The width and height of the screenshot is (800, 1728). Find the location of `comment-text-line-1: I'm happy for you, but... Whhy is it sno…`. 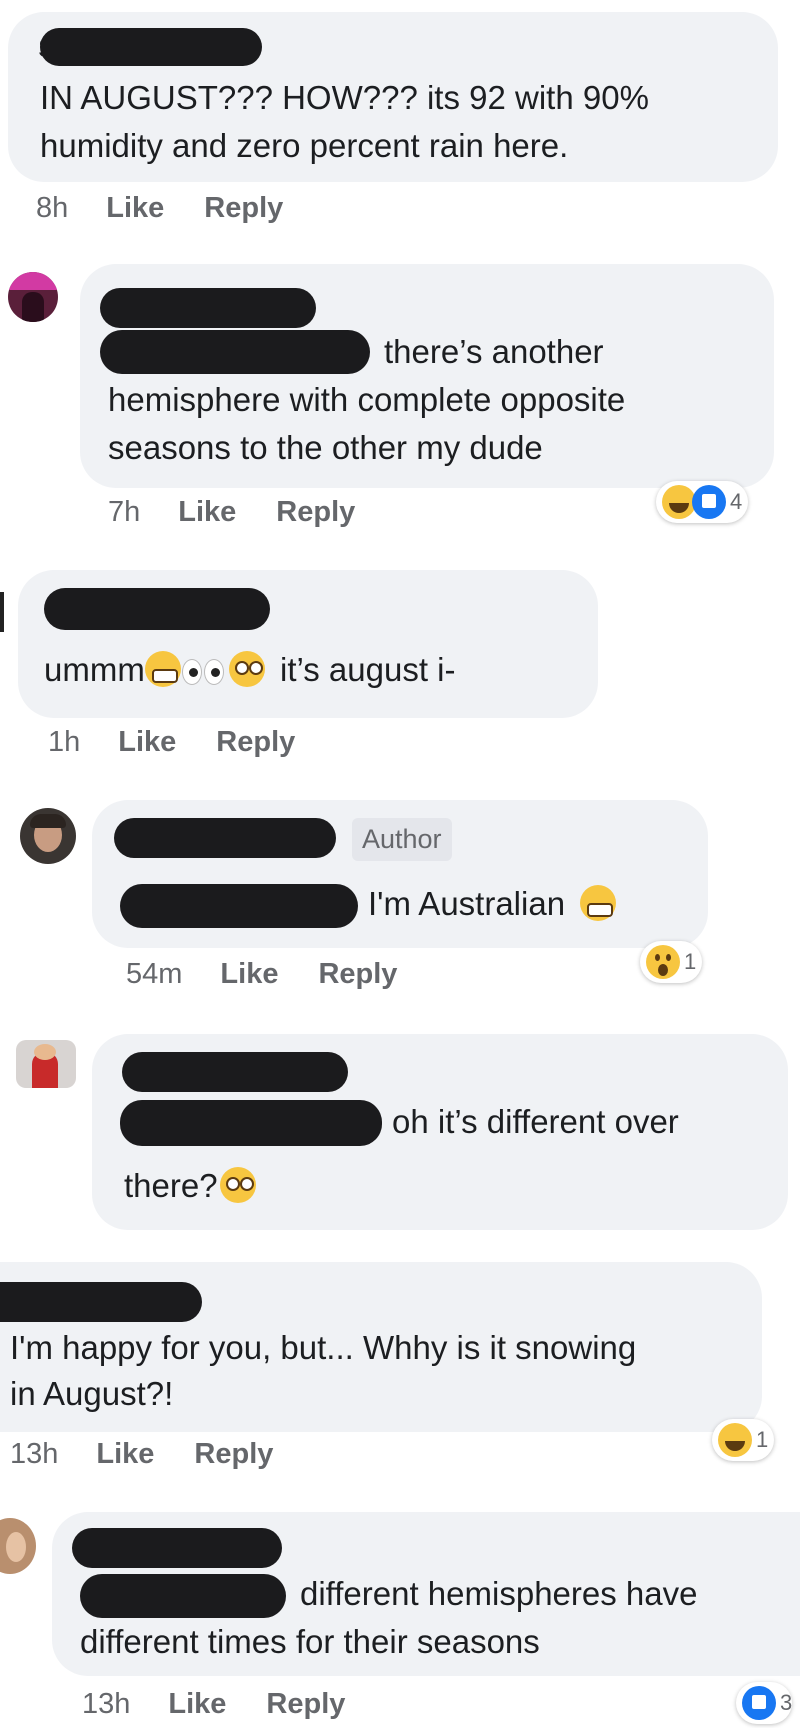

comment-text-line-1: I'm happy for you, but... Whhy is it sno… is located at coordinates (323, 1347).